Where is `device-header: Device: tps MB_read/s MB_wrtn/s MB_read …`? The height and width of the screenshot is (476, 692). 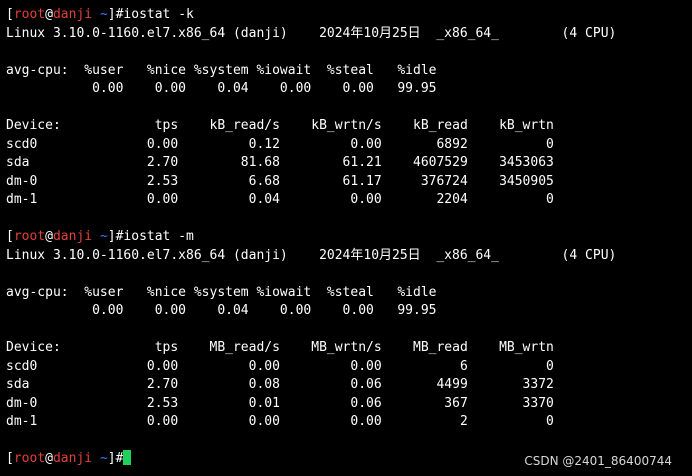 device-header: Device: tps MB_read/s MB_wrtn/s MB_read … is located at coordinates (280, 347).